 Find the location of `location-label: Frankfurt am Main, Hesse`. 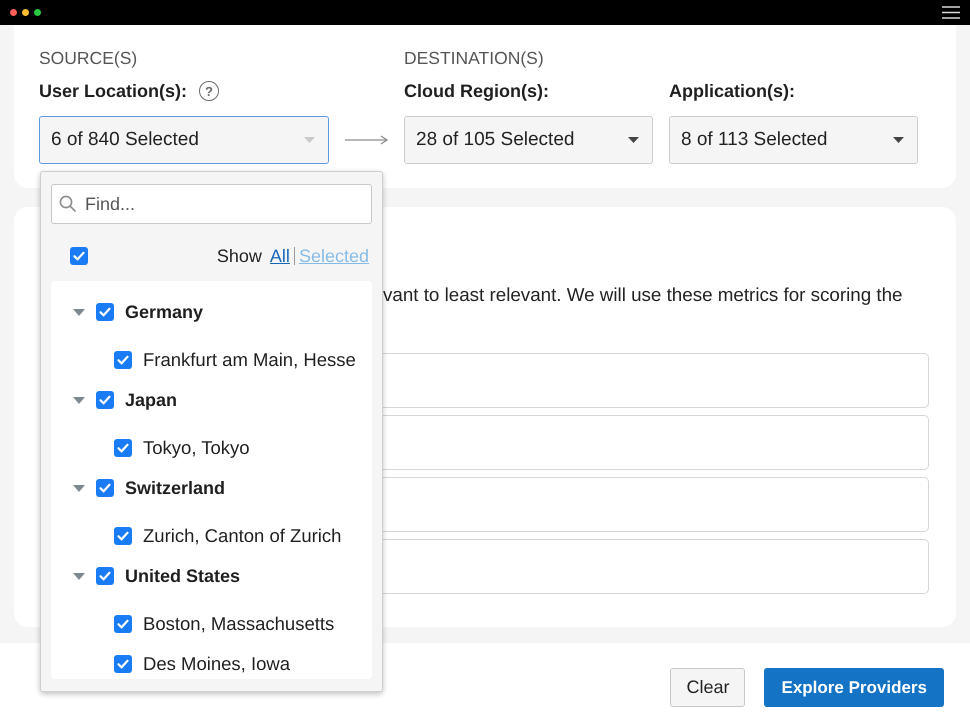

location-label: Frankfurt am Main, Hesse is located at coordinates (249, 360).